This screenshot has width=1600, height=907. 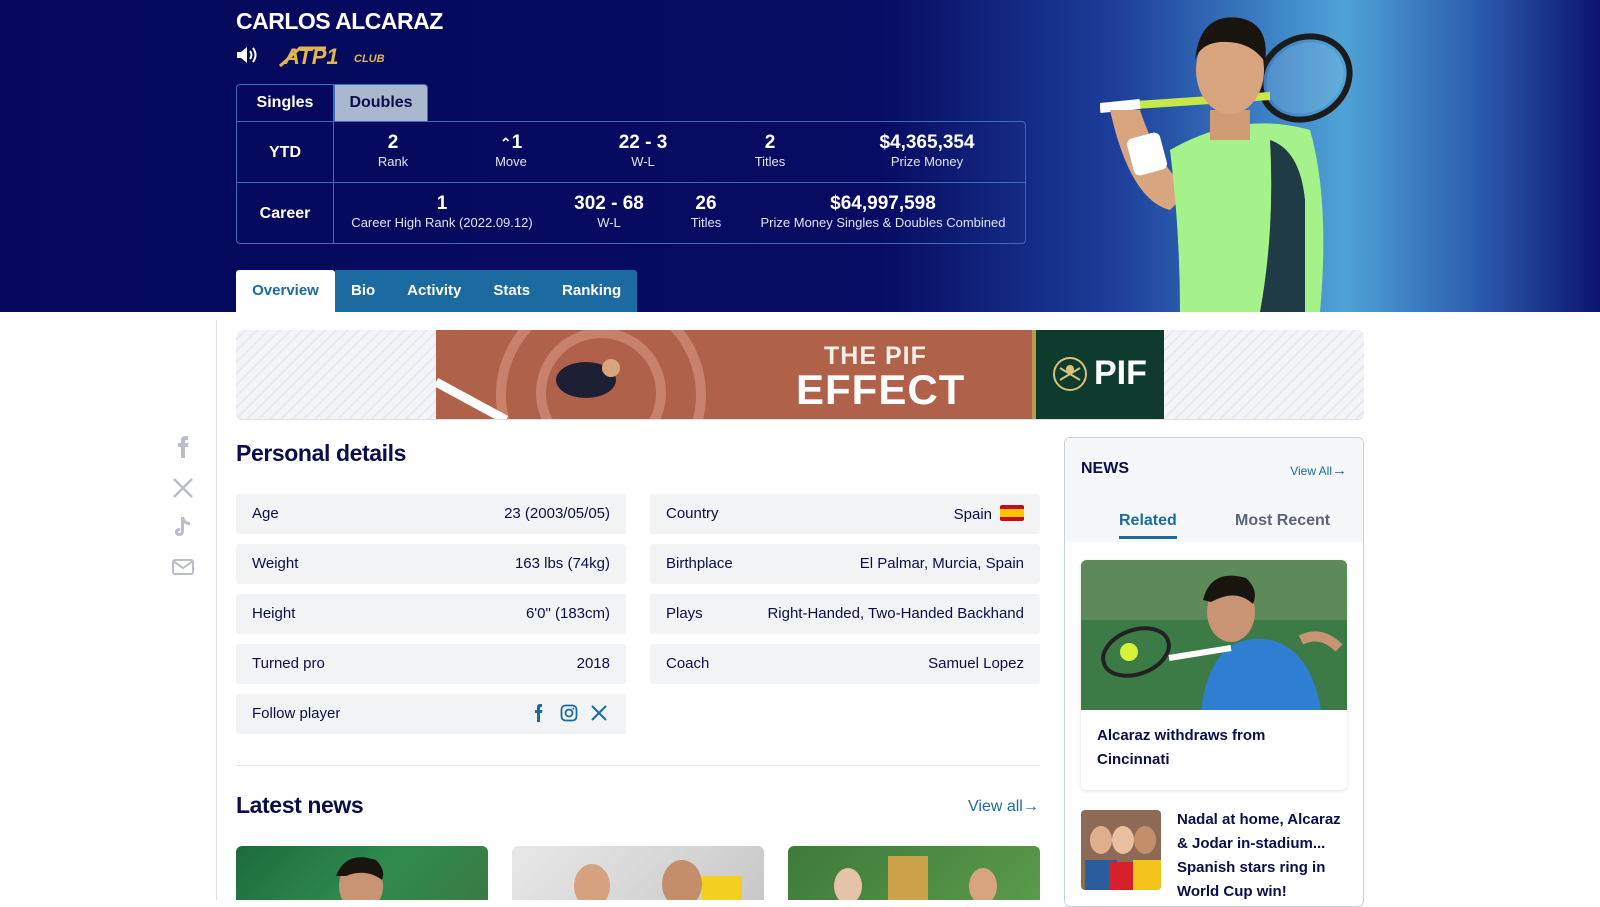 I want to click on atp1-club-logo: ATP1 CLUB, so click(x=331, y=56).